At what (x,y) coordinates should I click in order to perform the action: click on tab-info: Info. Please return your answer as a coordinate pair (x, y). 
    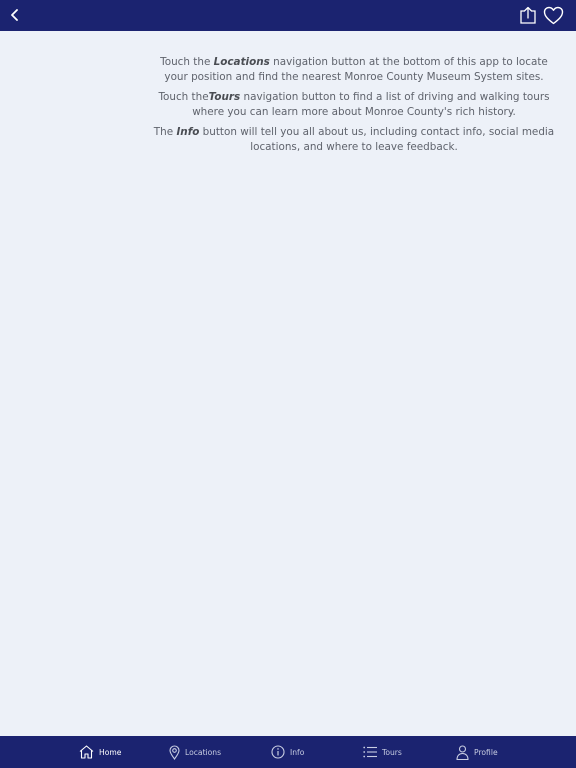
    Looking at the image, I should click on (287, 752).